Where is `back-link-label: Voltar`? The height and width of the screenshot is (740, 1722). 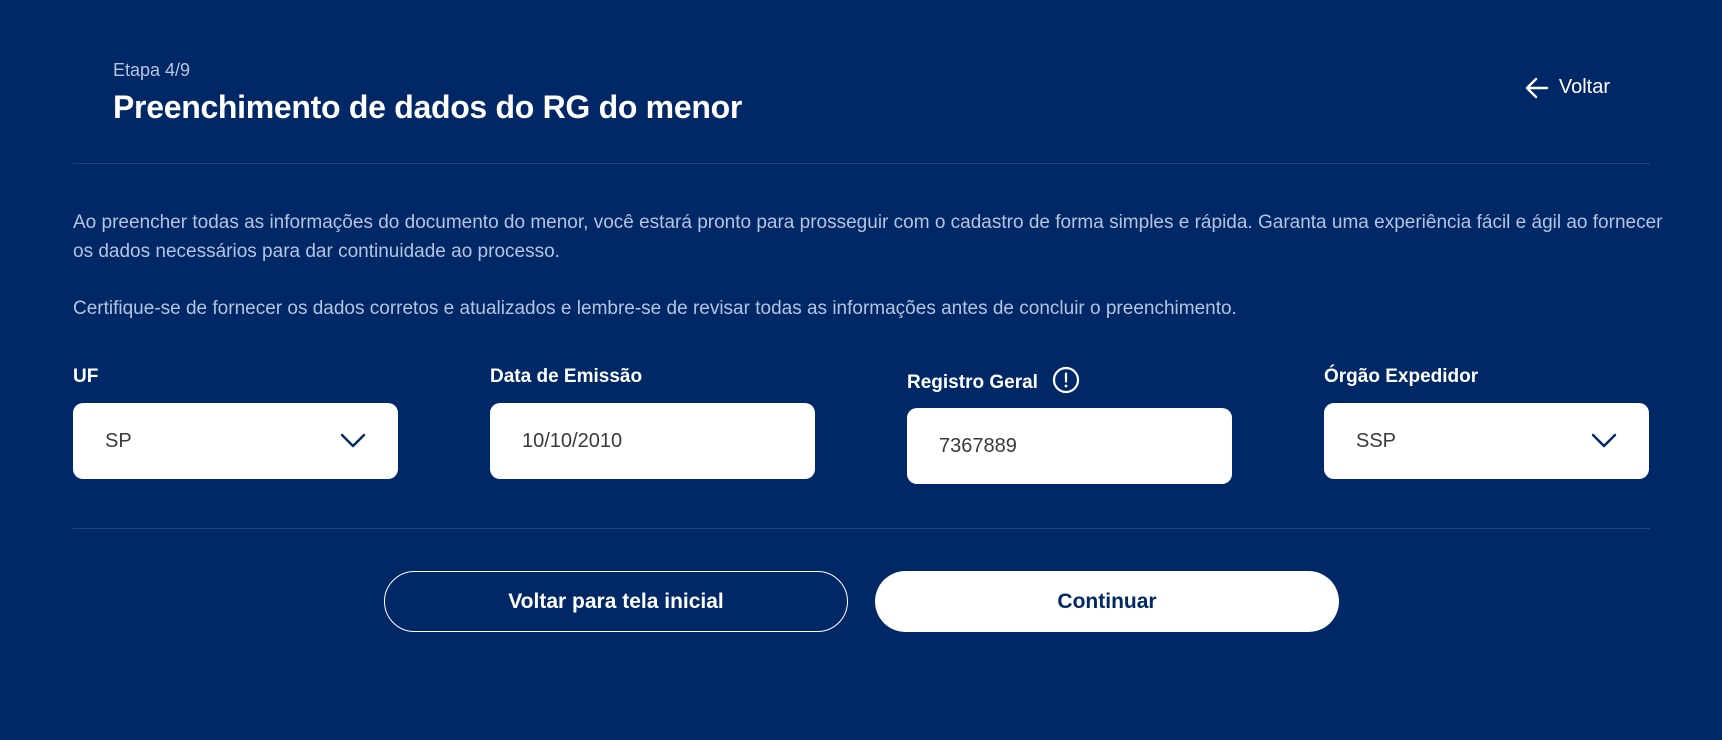 back-link-label: Voltar is located at coordinates (1584, 87).